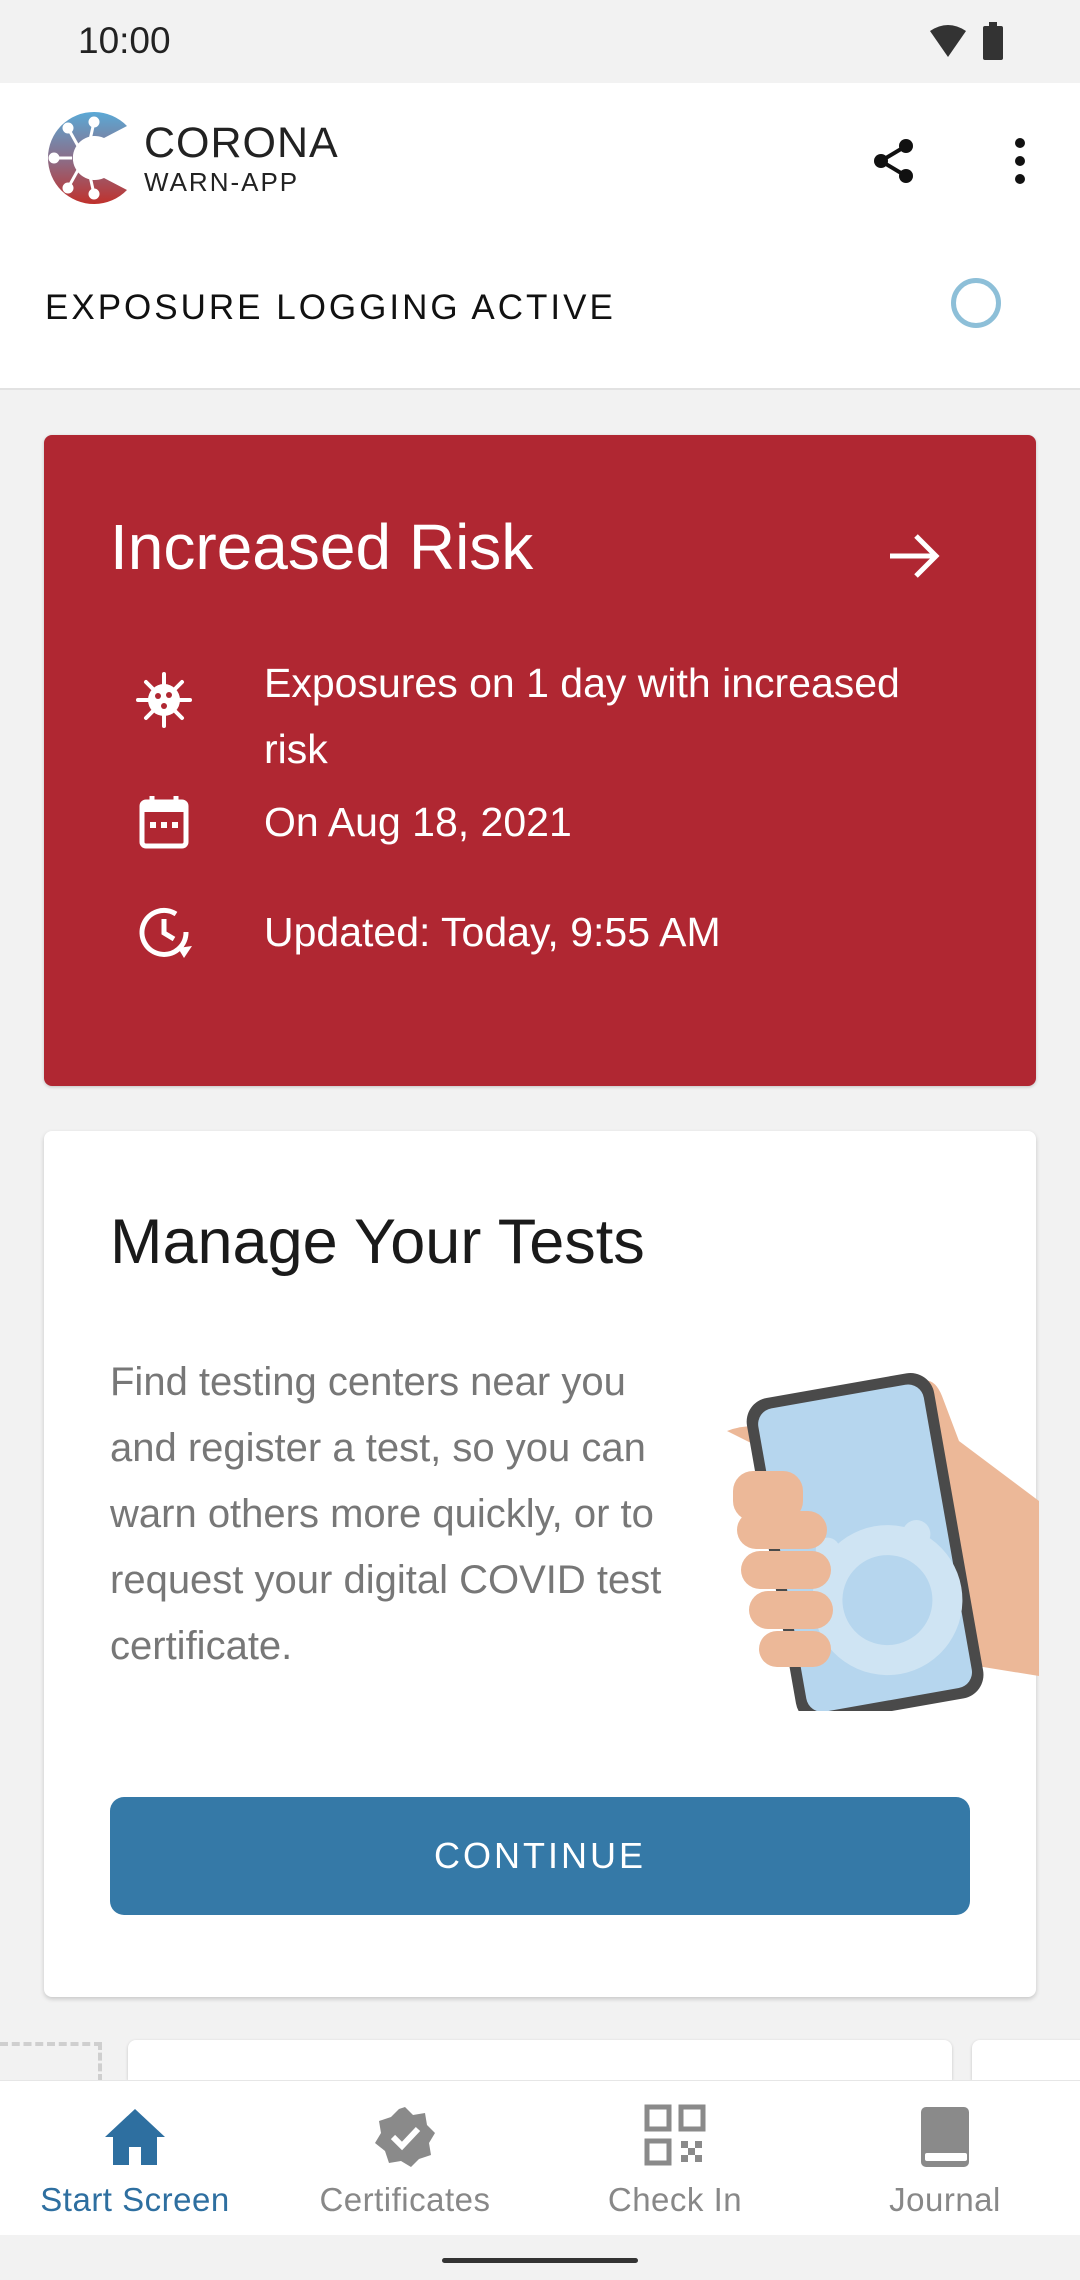  What do you see at coordinates (540, 2060) in the screenshot?
I see `next-card-peek` at bounding box center [540, 2060].